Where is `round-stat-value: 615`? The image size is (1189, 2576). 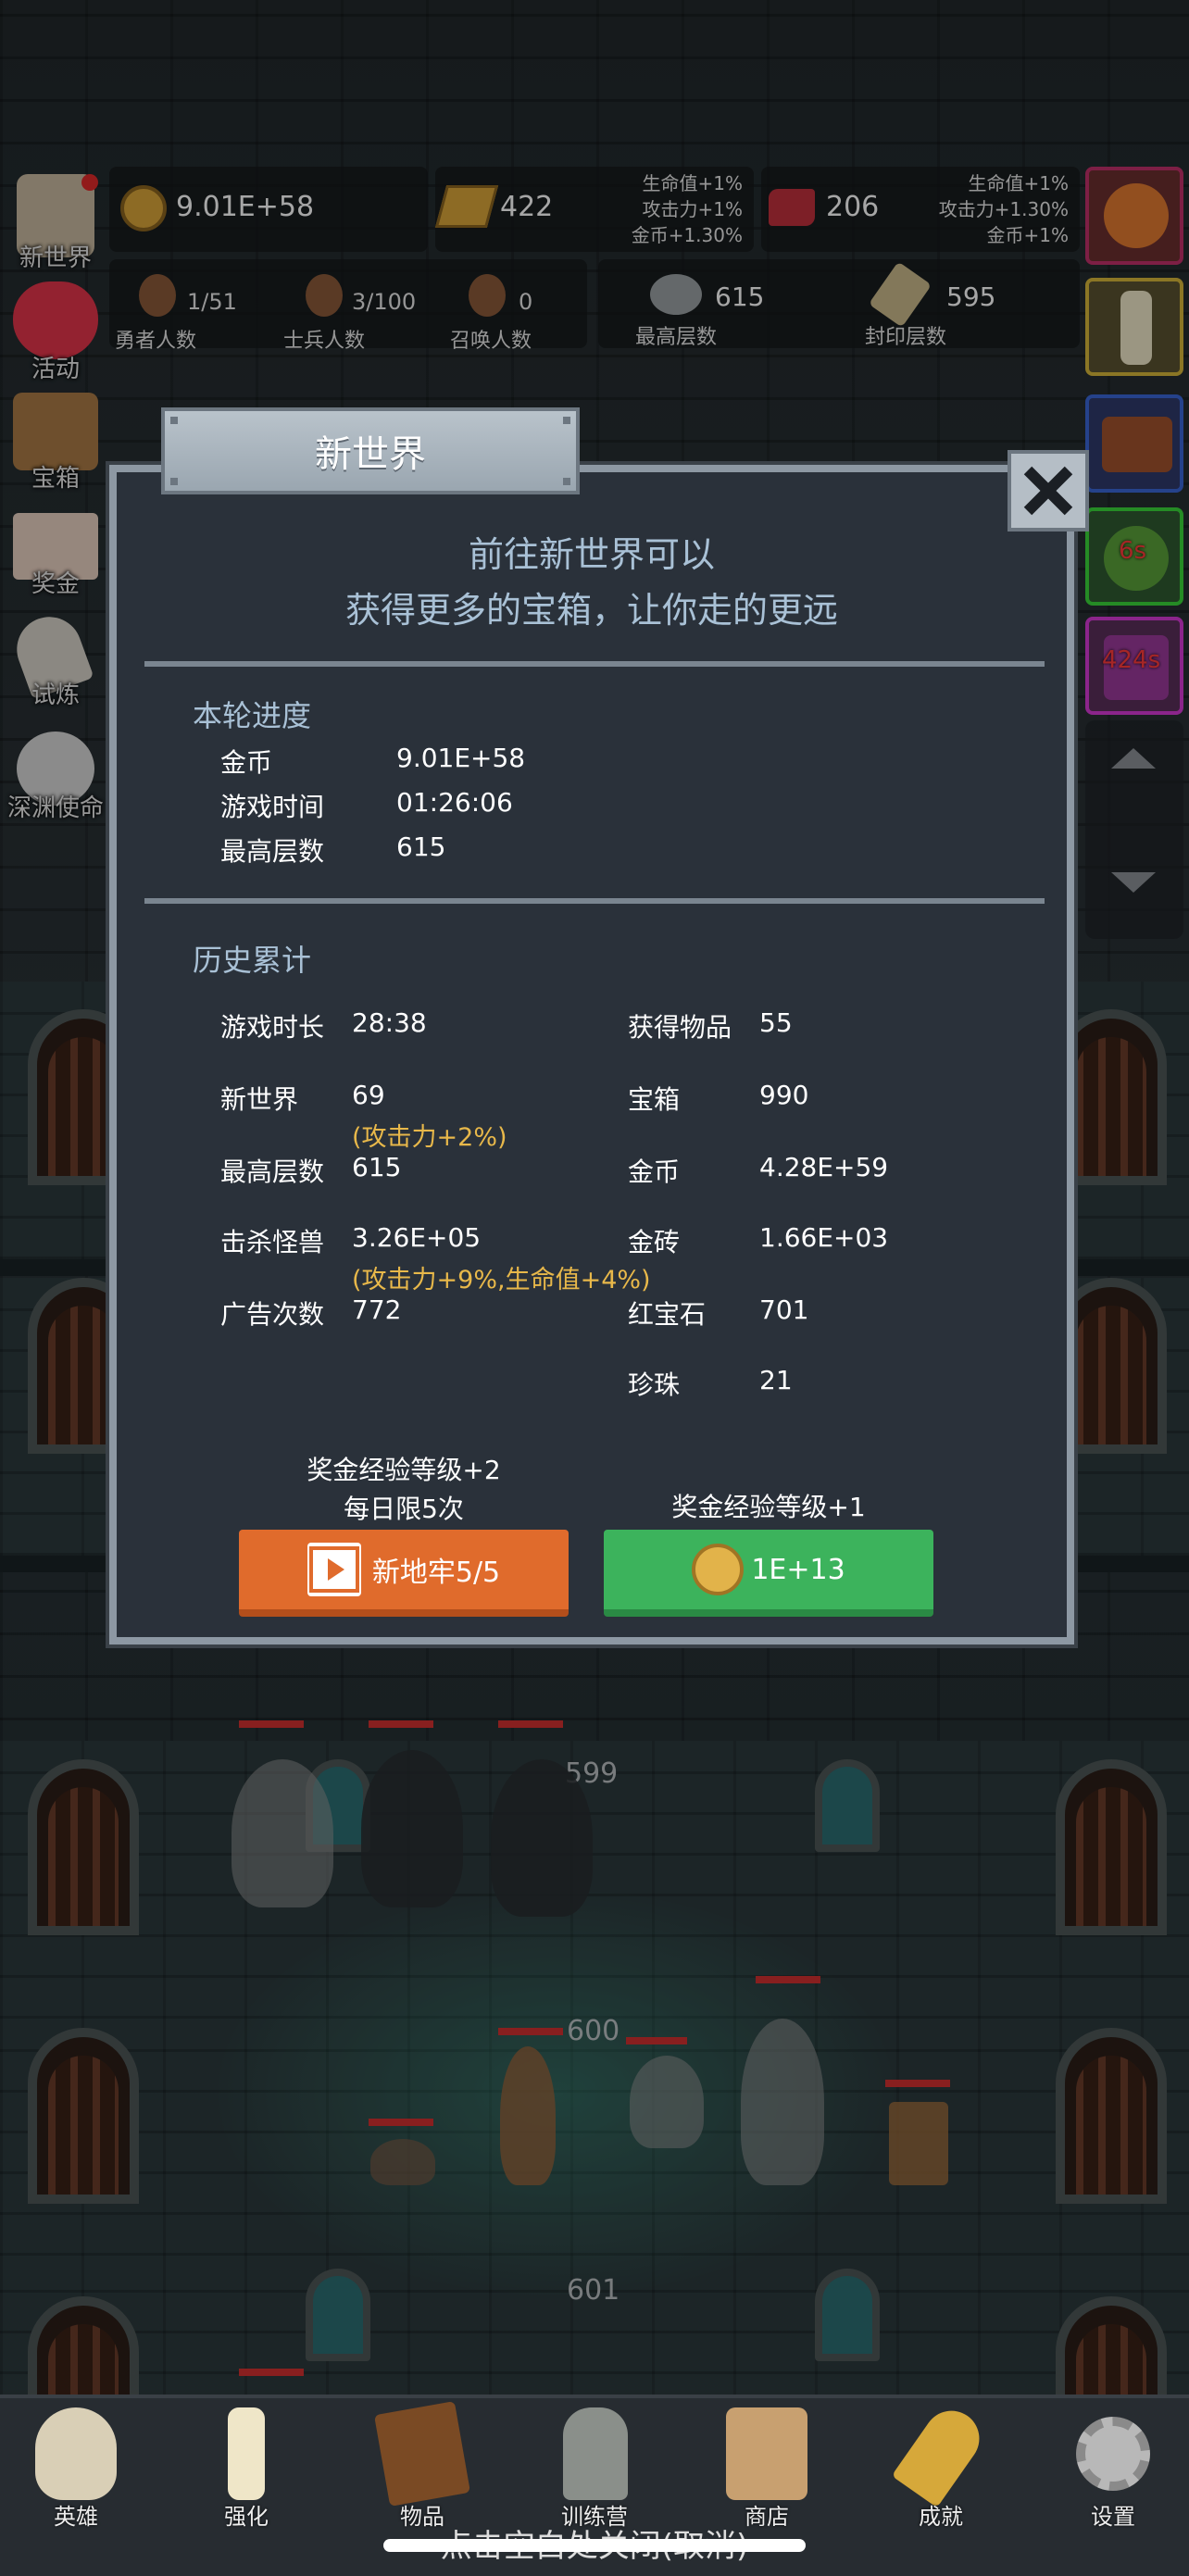
round-stat-value: 615 is located at coordinates (421, 847).